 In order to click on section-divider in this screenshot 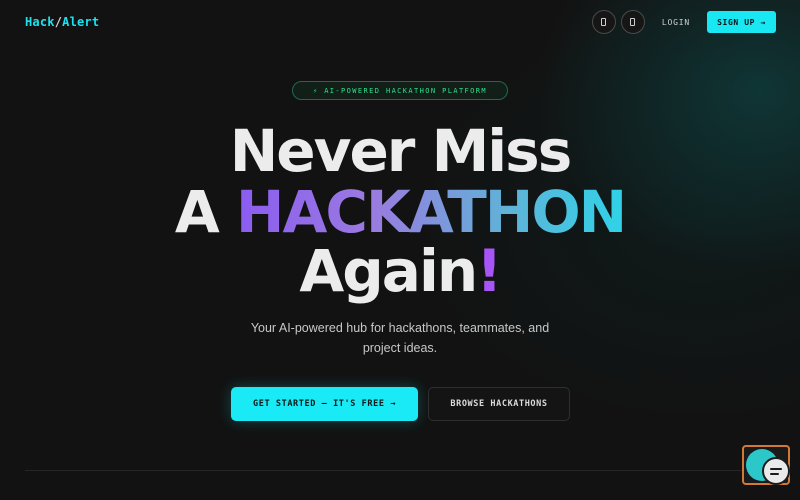, I will do `click(400, 470)`.